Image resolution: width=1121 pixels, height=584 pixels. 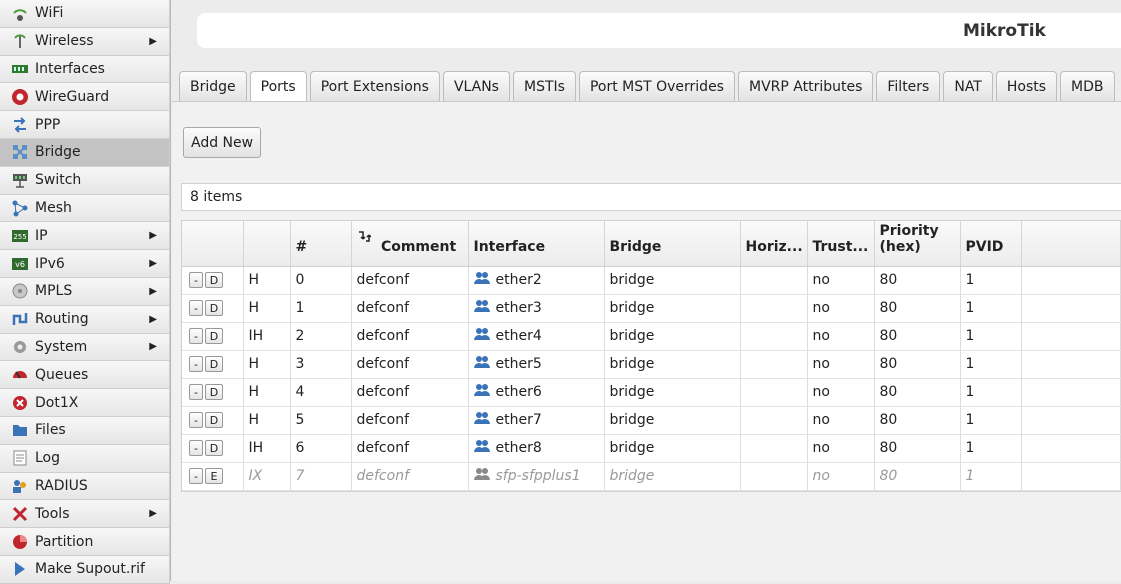 I want to click on svg-text: 255, so click(x=19, y=237).